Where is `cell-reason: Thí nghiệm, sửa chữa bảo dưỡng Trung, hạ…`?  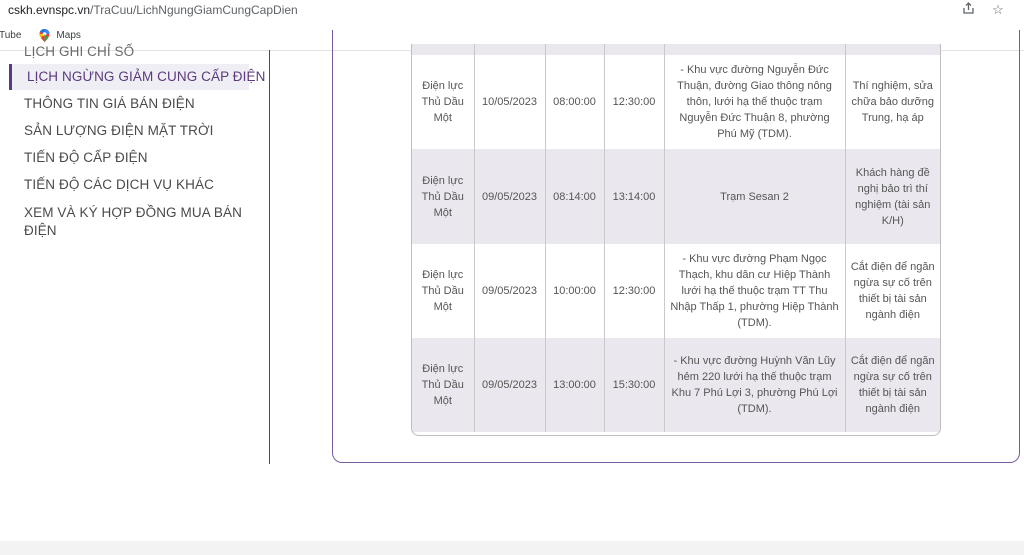 cell-reason: Thí nghiệm, sửa chữa bảo dưỡng Trung, hạ… is located at coordinates (892, 102).